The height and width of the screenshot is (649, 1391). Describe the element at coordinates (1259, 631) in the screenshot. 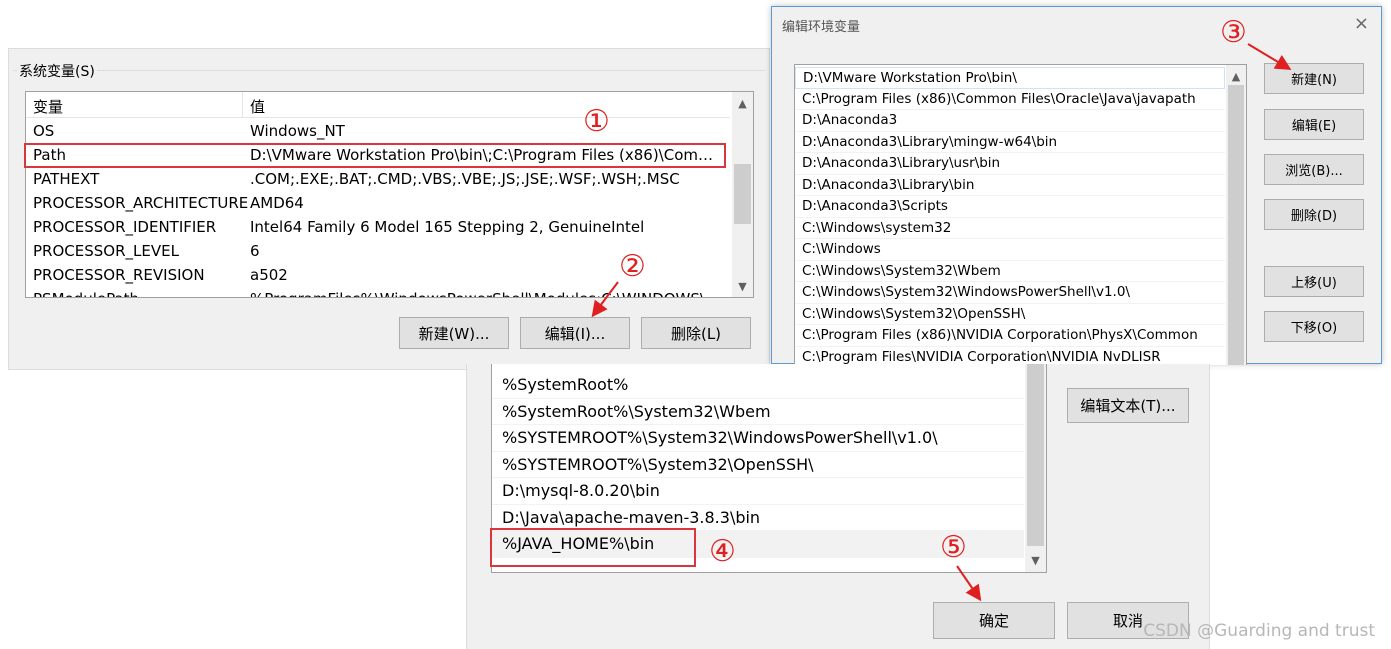

I see `watermark: CSDN @Guarding and trust` at that location.